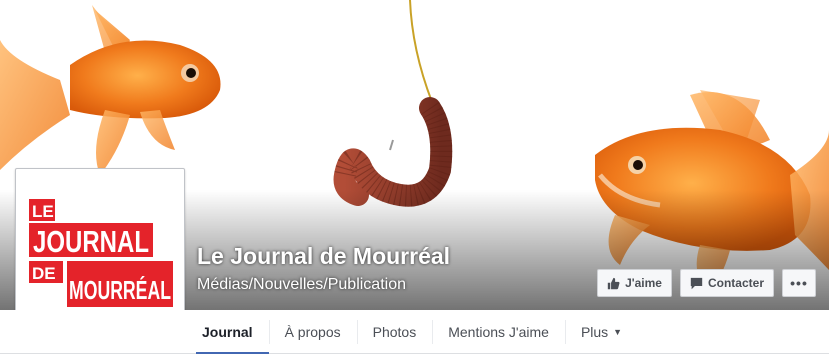 The image size is (829, 354). I want to click on goldfish-left, so click(110, 90).